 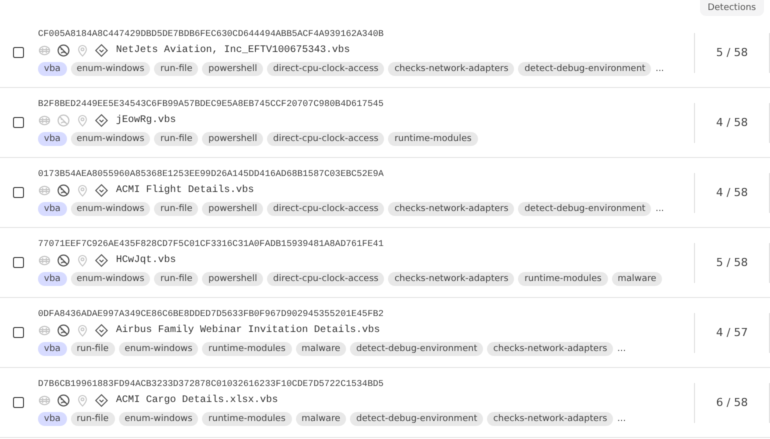 What do you see at coordinates (366, 244) in the screenshot?
I see `file-hash: 77071EEF7C926AE435F828CD7F5C01CF3316C31A0FADB15939481A8AD761FE41` at bounding box center [366, 244].